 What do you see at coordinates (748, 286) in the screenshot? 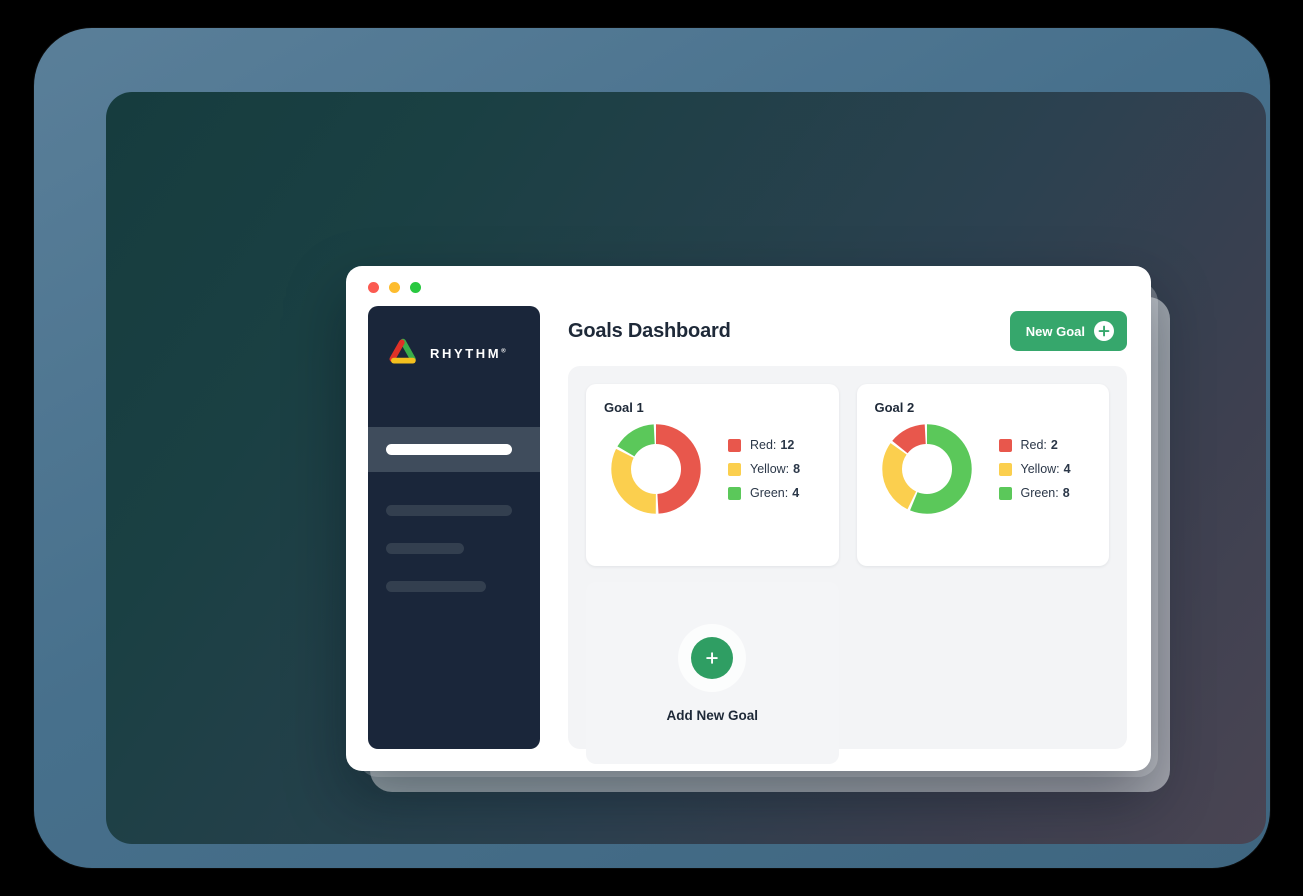
I see `window-titlebar` at bounding box center [748, 286].